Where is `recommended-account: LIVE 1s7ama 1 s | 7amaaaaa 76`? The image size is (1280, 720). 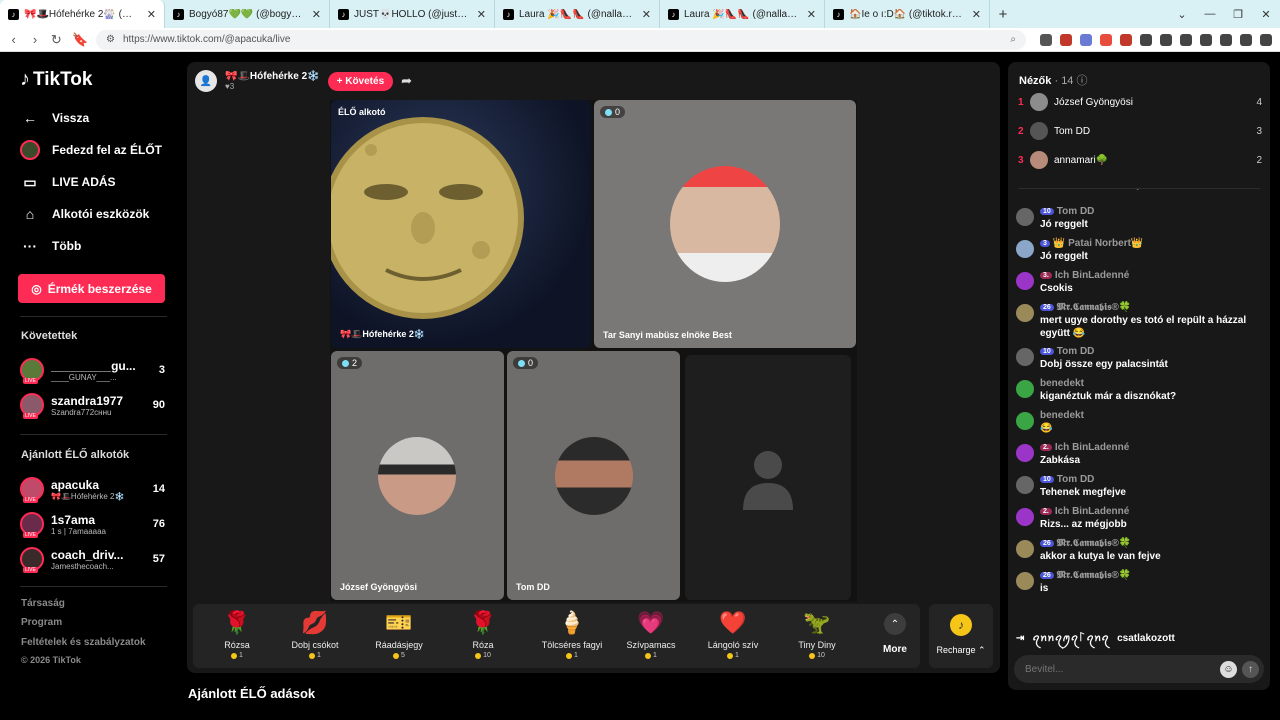
recommended-account: LIVE 1s7ama 1 s | 7amaaaaa 76 is located at coordinates (92, 524).